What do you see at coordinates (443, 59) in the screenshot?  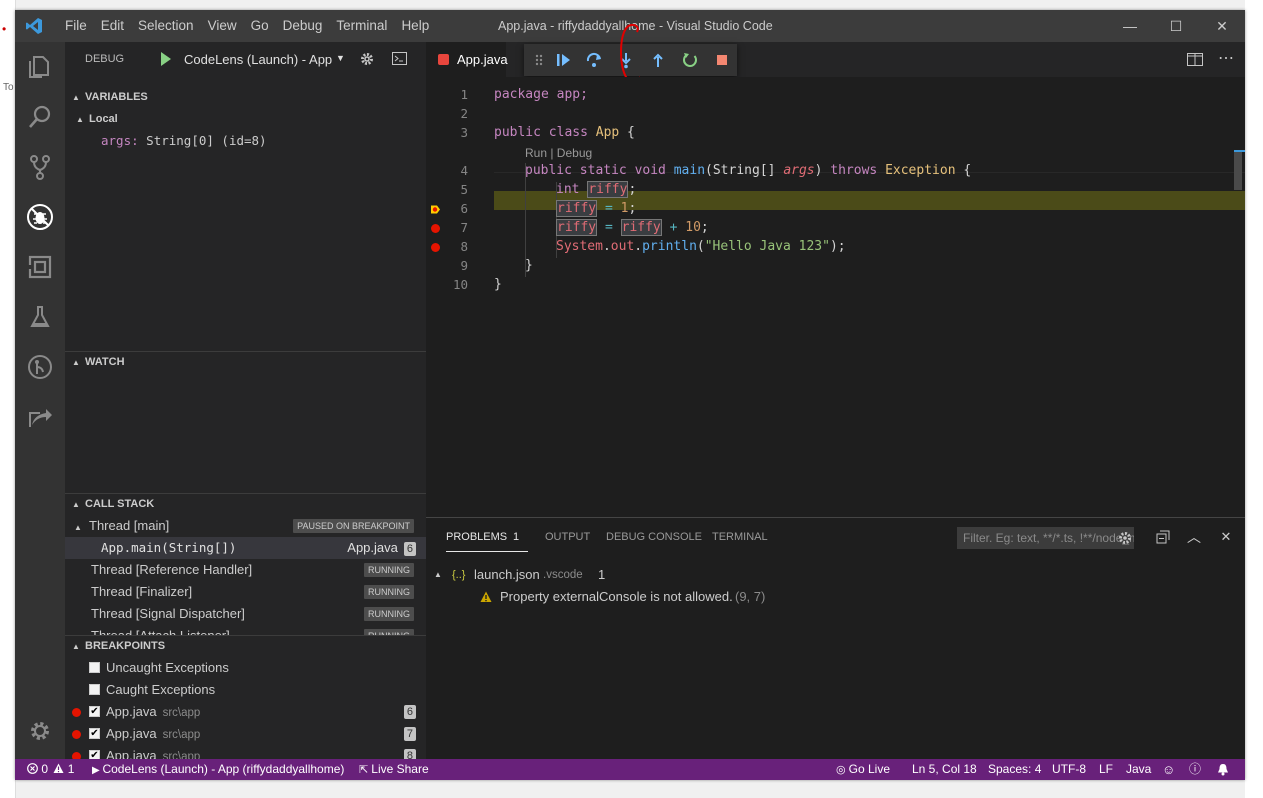 I see `java-file-icon` at bounding box center [443, 59].